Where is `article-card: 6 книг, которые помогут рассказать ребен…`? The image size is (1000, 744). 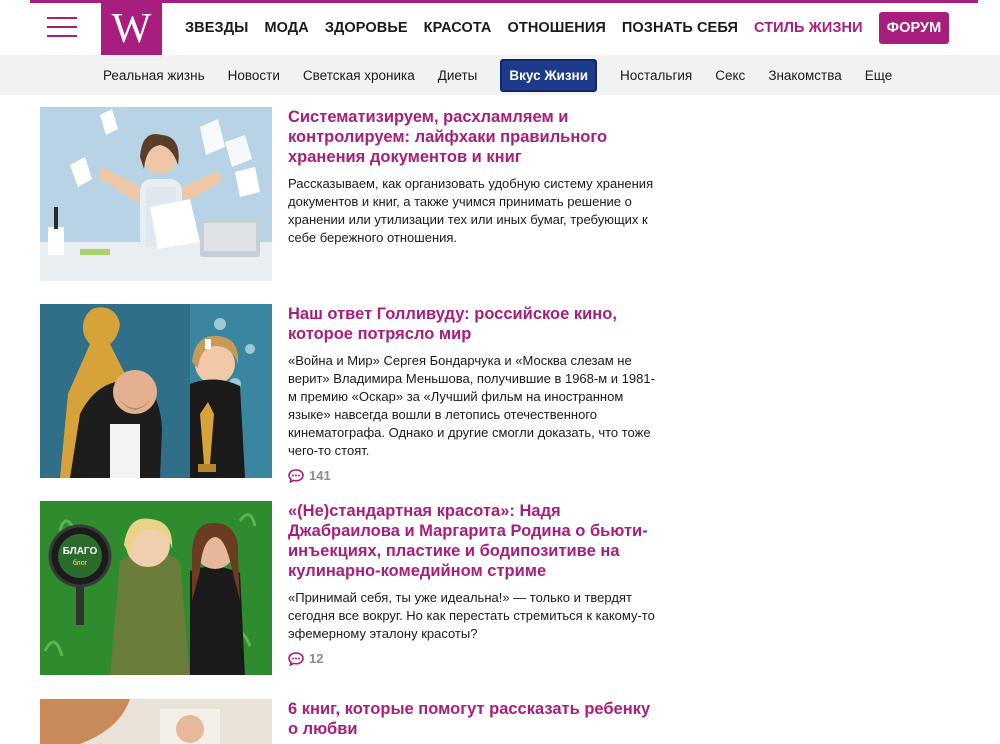 article-card: 6 книг, которые помогут рассказать ребен… is located at coordinates (350, 721).